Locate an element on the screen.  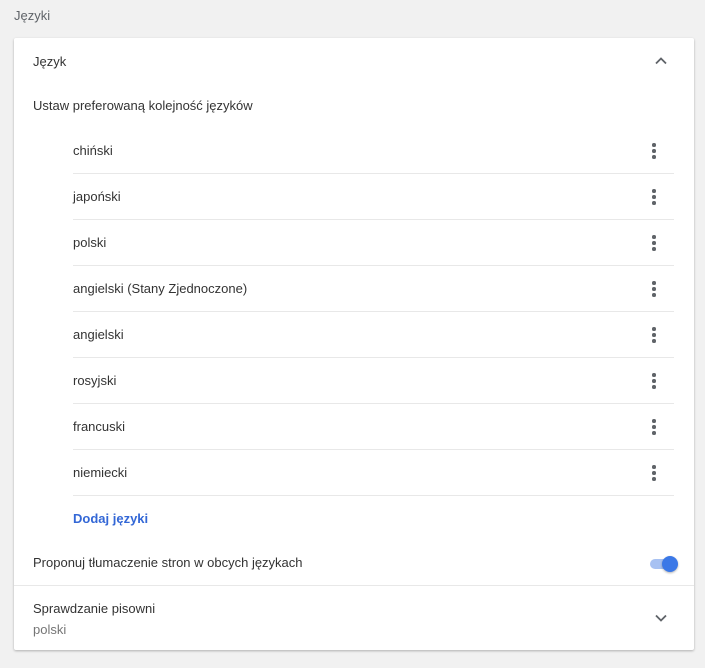
language-row: angielski is located at coordinates (373, 335).